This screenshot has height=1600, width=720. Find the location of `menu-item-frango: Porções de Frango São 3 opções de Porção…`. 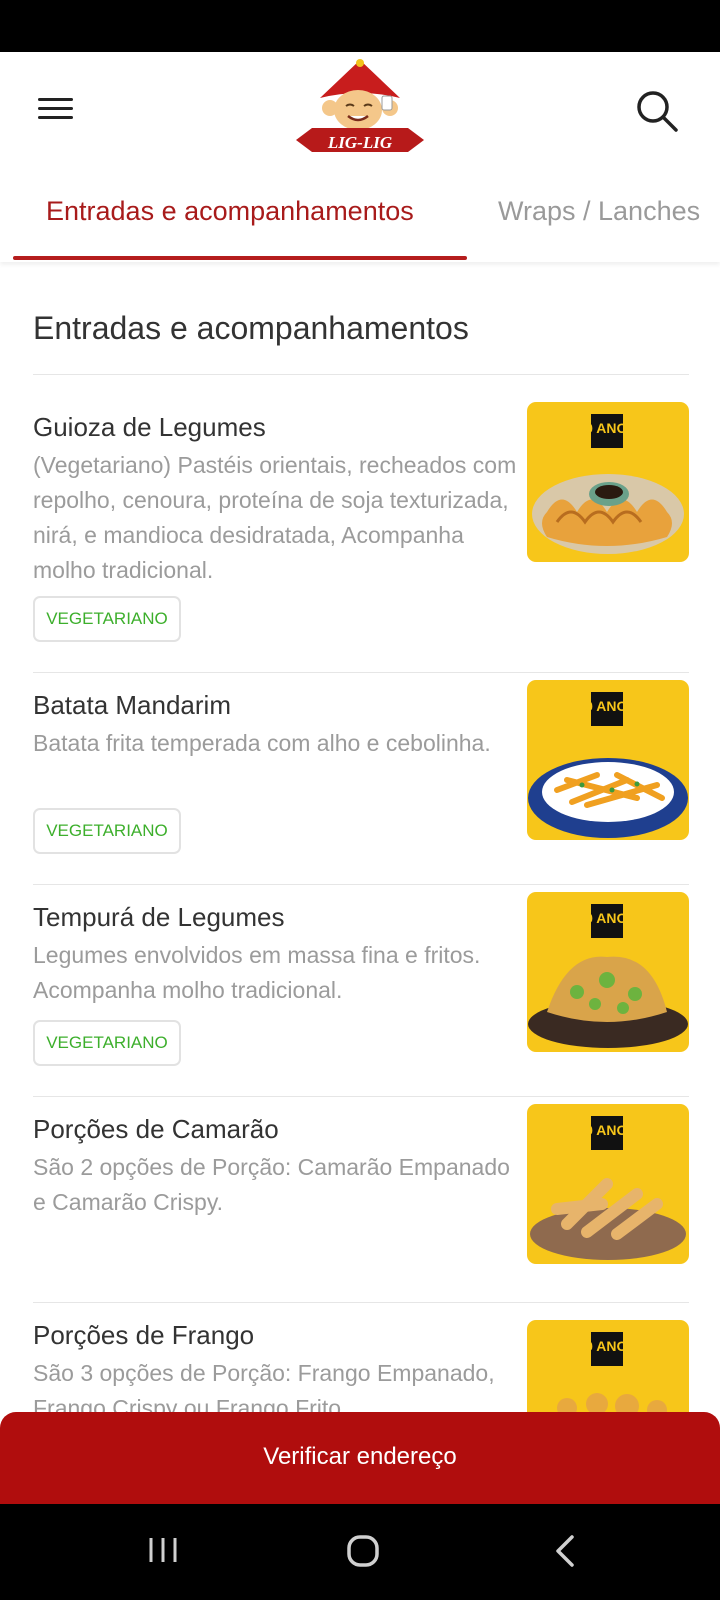

menu-item-frango: Porções de Frango São 3 opções de Porção… is located at coordinates (361, 1366).